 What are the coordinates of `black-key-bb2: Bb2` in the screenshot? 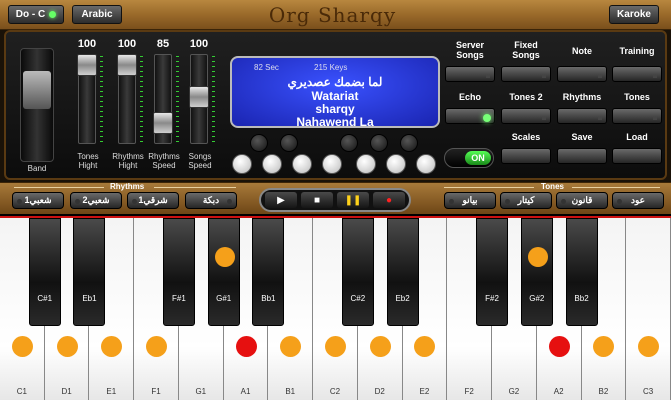 It's located at (581, 272).